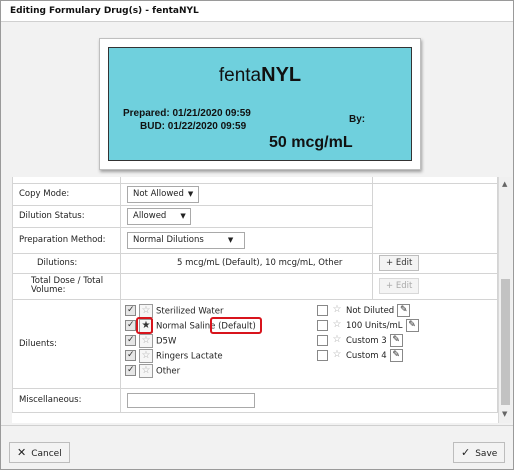 This screenshot has height=470, width=514. Describe the element at coordinates (66, 263) in the screenshot. I see `dilutions-label: Dilutions:` at that location.